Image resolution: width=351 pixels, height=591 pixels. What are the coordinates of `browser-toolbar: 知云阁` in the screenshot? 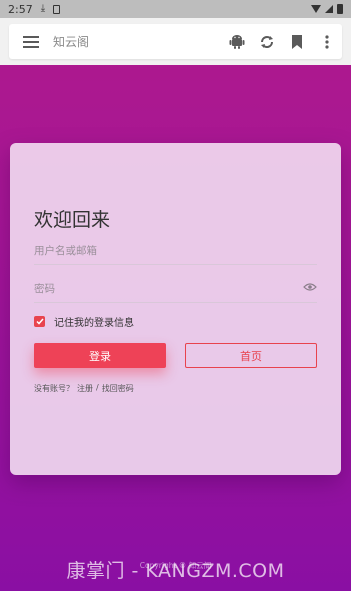 It's located at (175, 41).